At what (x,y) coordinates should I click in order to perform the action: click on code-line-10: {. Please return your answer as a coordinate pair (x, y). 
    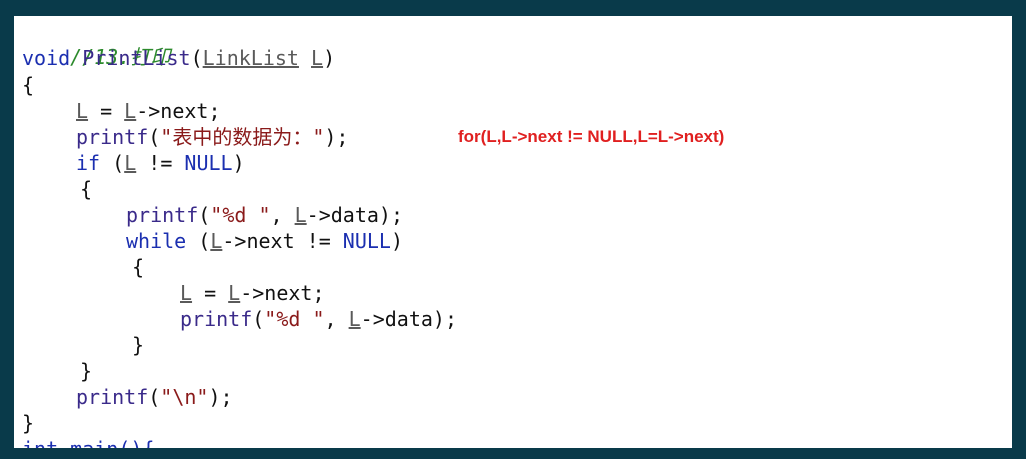
    Looking at the image, I should click on (138, 267).